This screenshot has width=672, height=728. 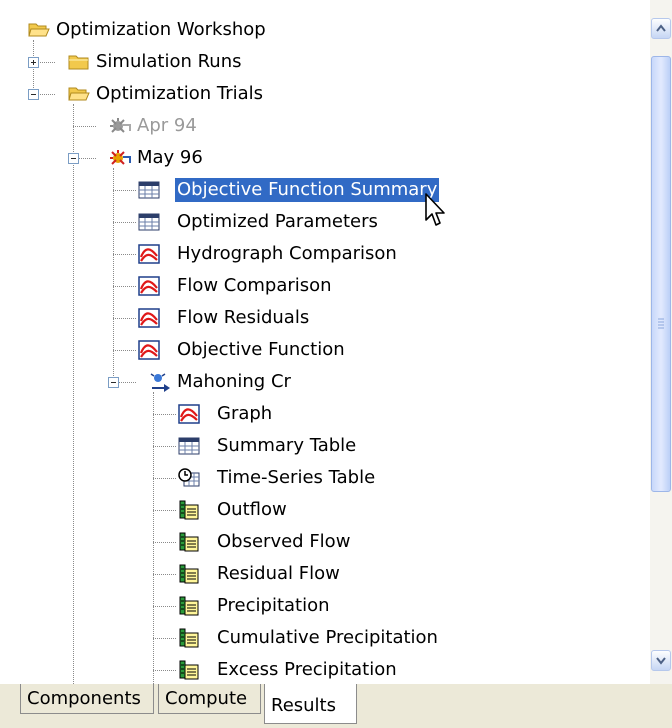 I want to click on collapse-optimization-trials-toggle, so click(x=33, y=94).